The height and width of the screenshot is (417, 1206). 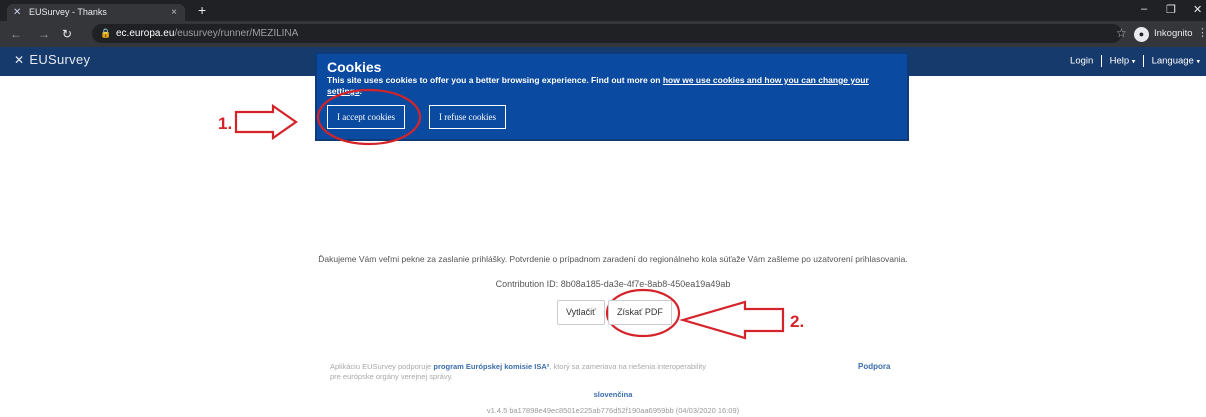 What do you see at coordinates (645, 284) in the screenshot?
I see `contribution-id: 8b08a185-da3e-4f7e-8ab8-450ea19a49ab` at bounding box center [645, 284].